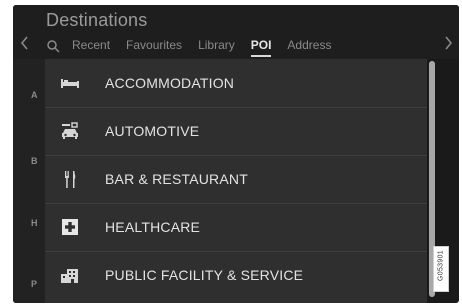 This screenshot has height=306, width=462. I want to click on car-service-icon, so click(70, 130).